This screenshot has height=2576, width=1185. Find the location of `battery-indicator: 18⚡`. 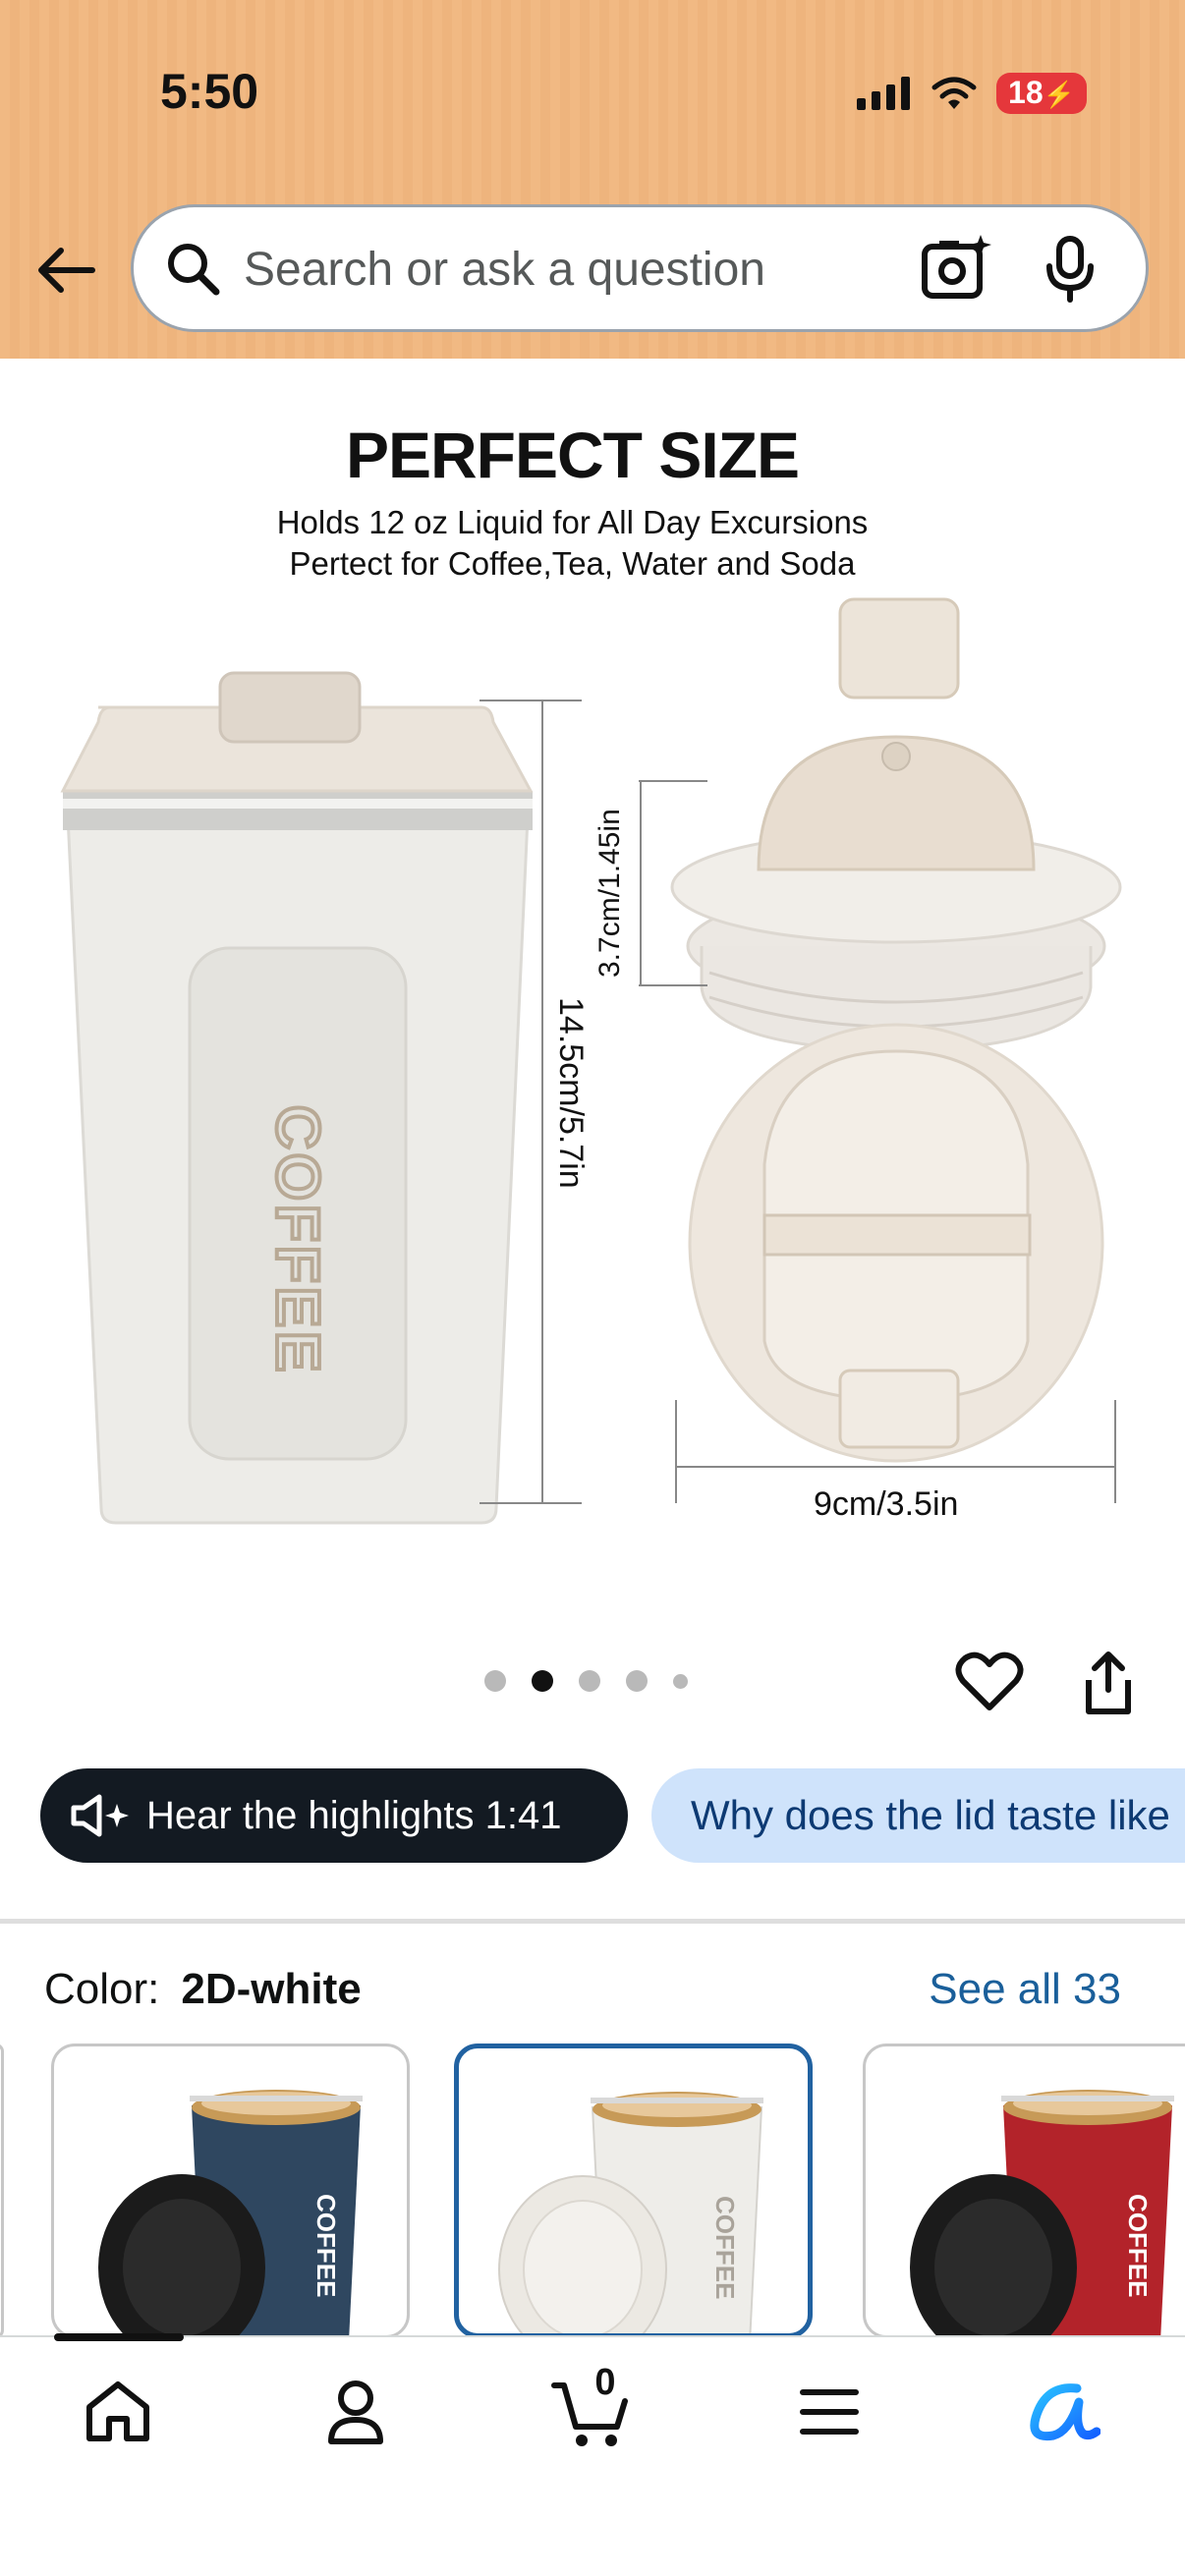

battery-indicator: 18⚡ is located at coordinates (1041, 93).